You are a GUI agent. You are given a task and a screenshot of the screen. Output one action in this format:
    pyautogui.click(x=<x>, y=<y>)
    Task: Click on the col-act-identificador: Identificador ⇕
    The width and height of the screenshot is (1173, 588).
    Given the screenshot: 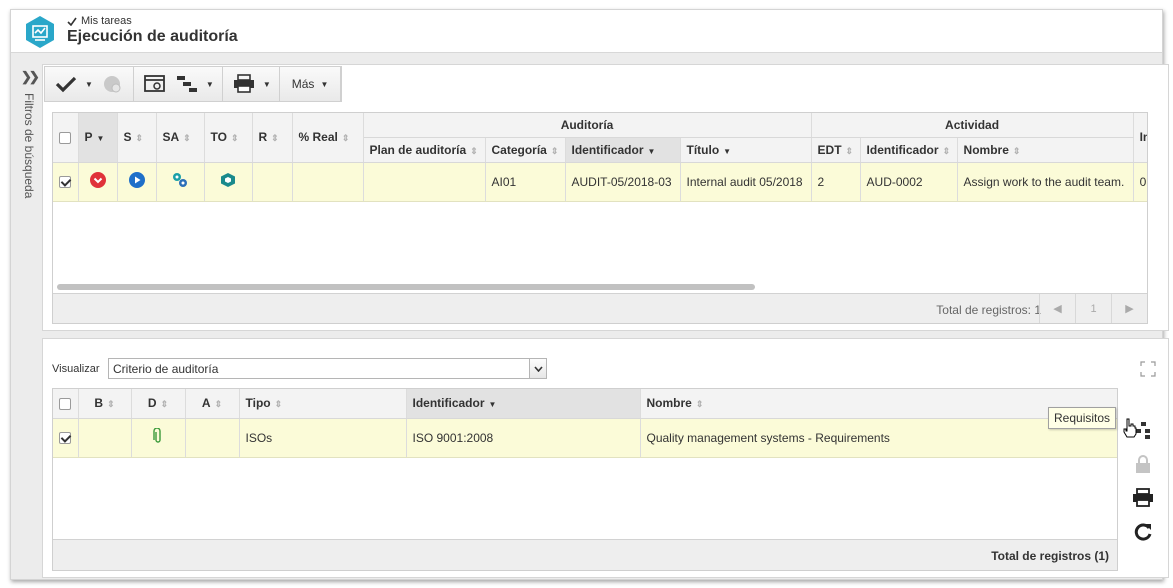 What is the action you would take?
    pyautogui.click(x=909, y=150)
    